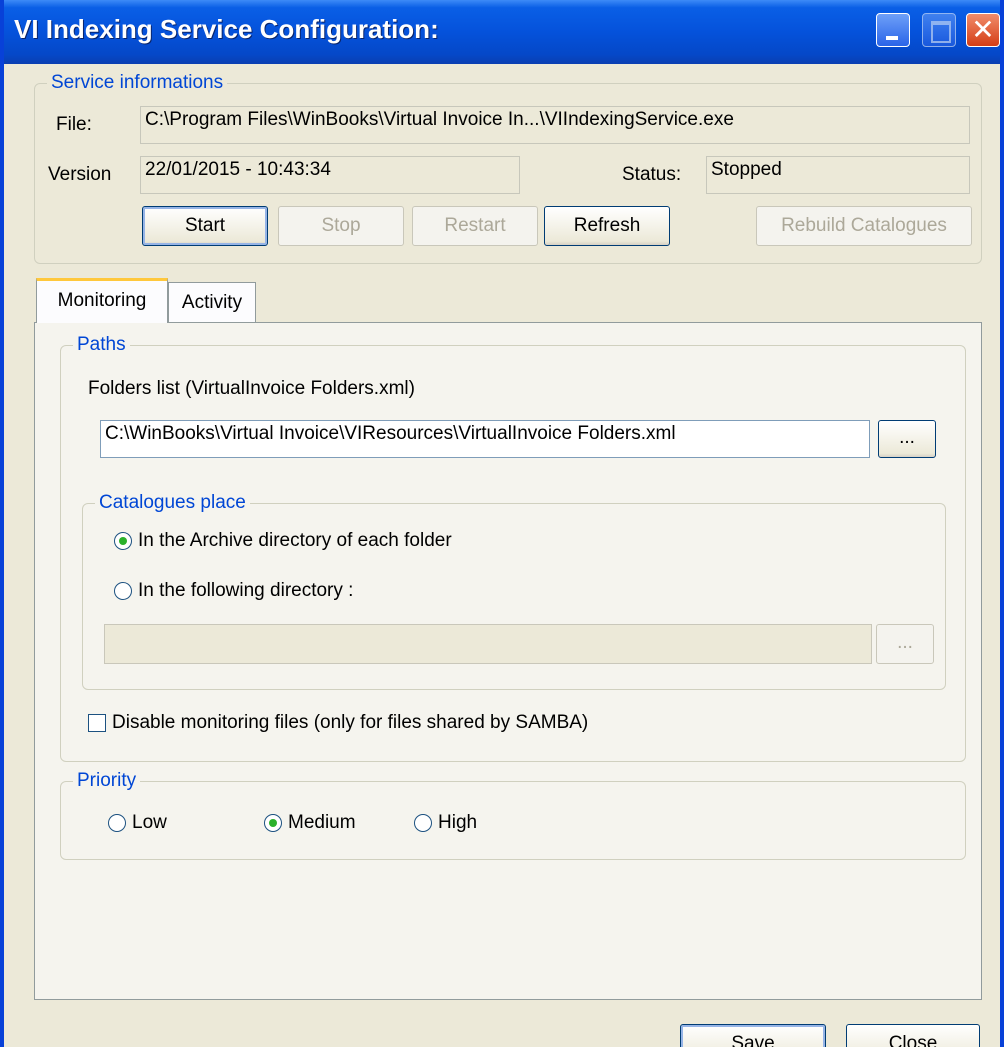  What do you see at coordinates (607, 226) in the screenshot?
I see `refresh-button: Refresh` at bounding box center [607, 226].